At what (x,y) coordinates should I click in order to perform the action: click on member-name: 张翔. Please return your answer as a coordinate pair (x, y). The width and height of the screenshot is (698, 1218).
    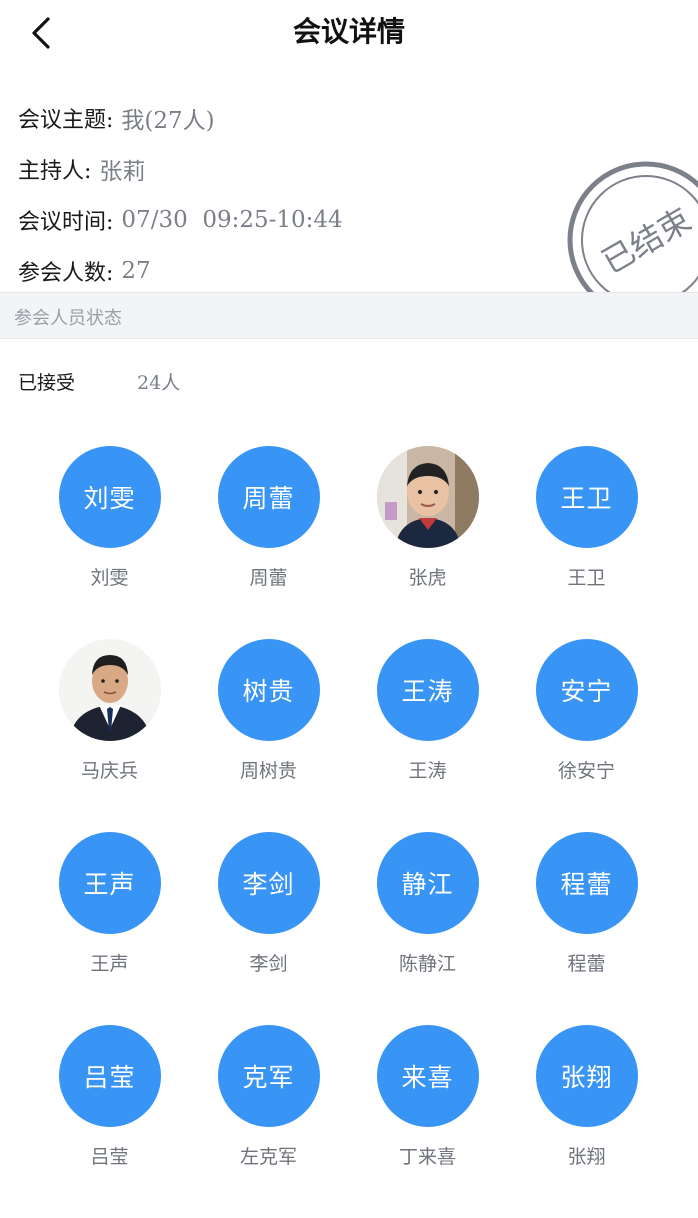
    Looking at the image, I should click on (586, 1157).